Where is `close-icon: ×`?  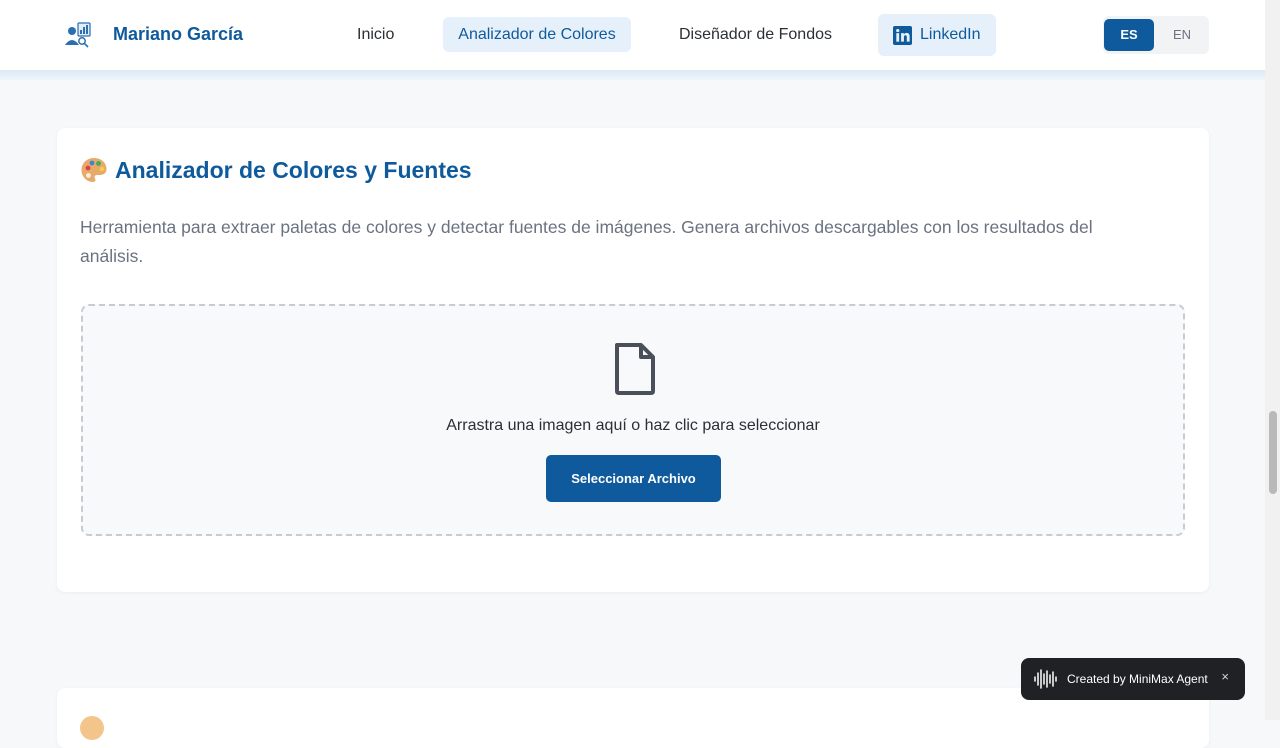 close-icon: × is located at coordinates (1225, 676).